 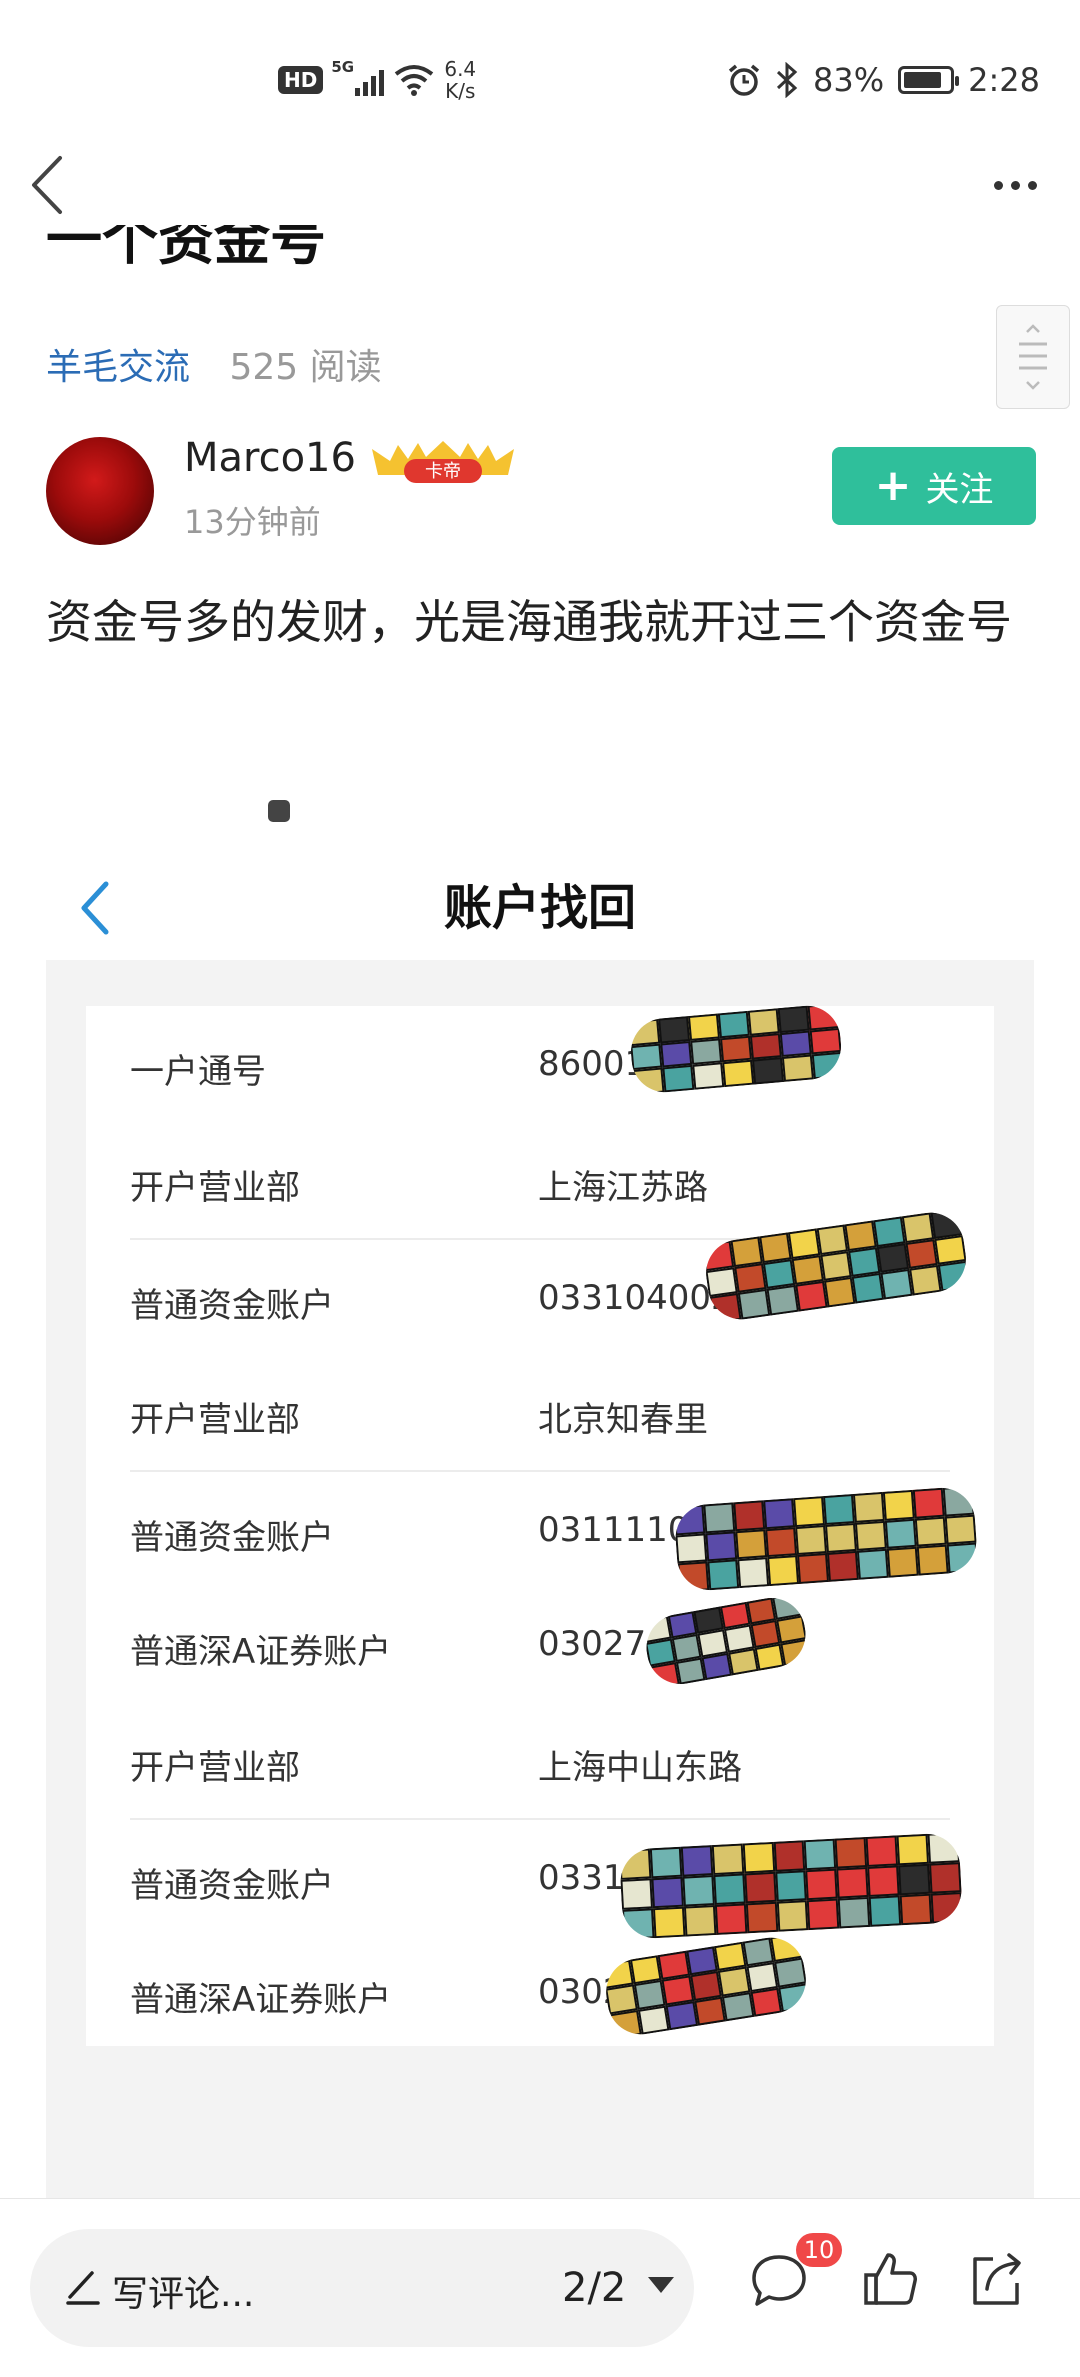 I want to click on image-marker-icon, so click(x=279, y=811).